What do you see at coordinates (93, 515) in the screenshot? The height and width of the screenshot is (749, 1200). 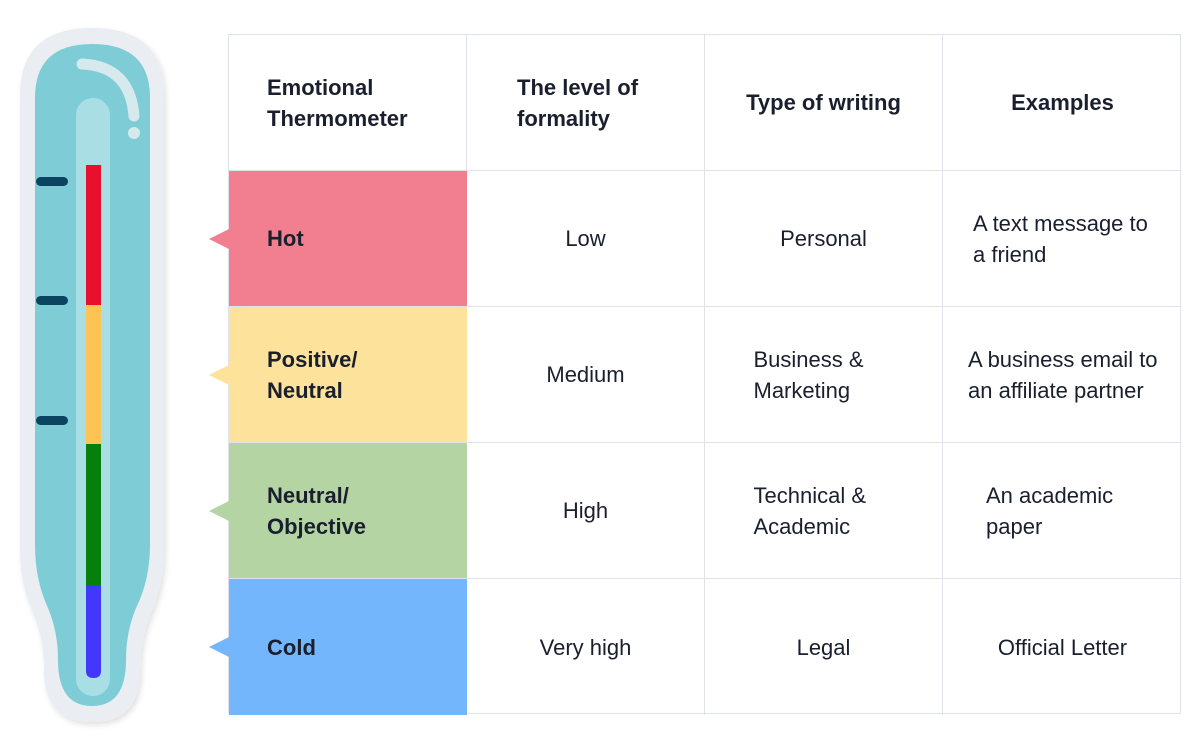 I see `thermo-segment-green` at bounding box center [93, 515].